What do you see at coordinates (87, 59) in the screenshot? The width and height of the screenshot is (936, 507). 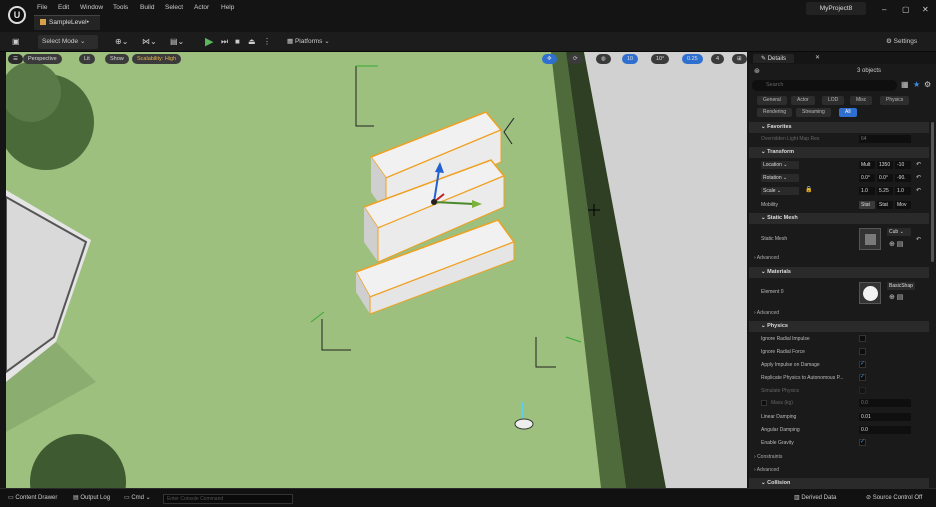 I see `lit-button: Lit` at bounding box center [87, 59].